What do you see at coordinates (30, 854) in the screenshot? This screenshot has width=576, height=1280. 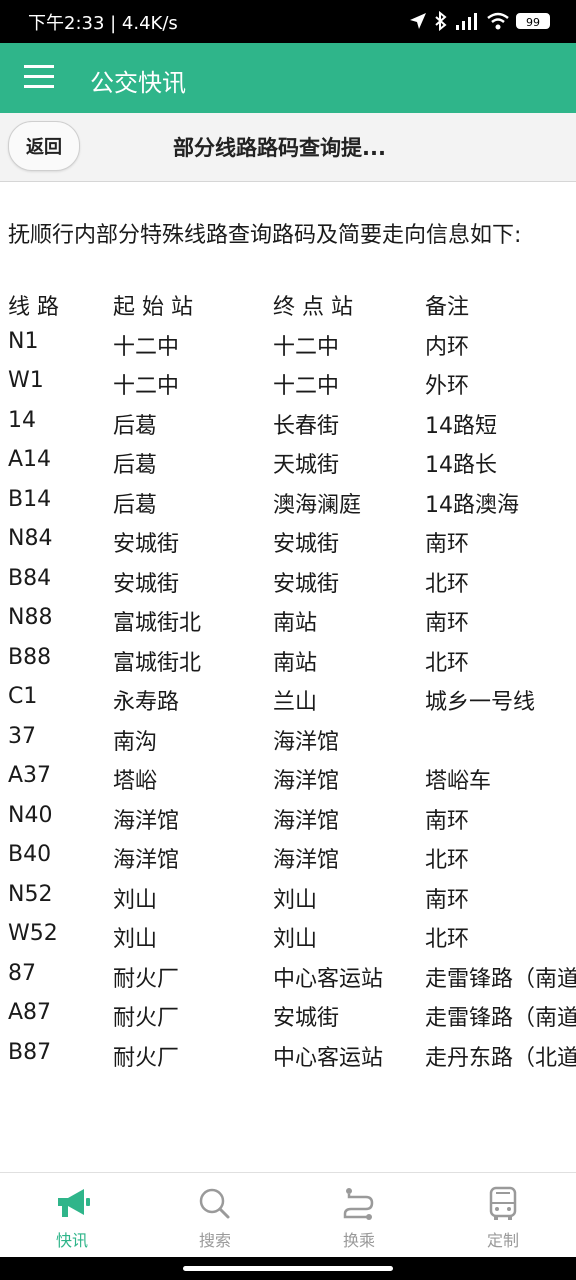 I see `cell-col-0: B40` at bounding box center [30, 854].